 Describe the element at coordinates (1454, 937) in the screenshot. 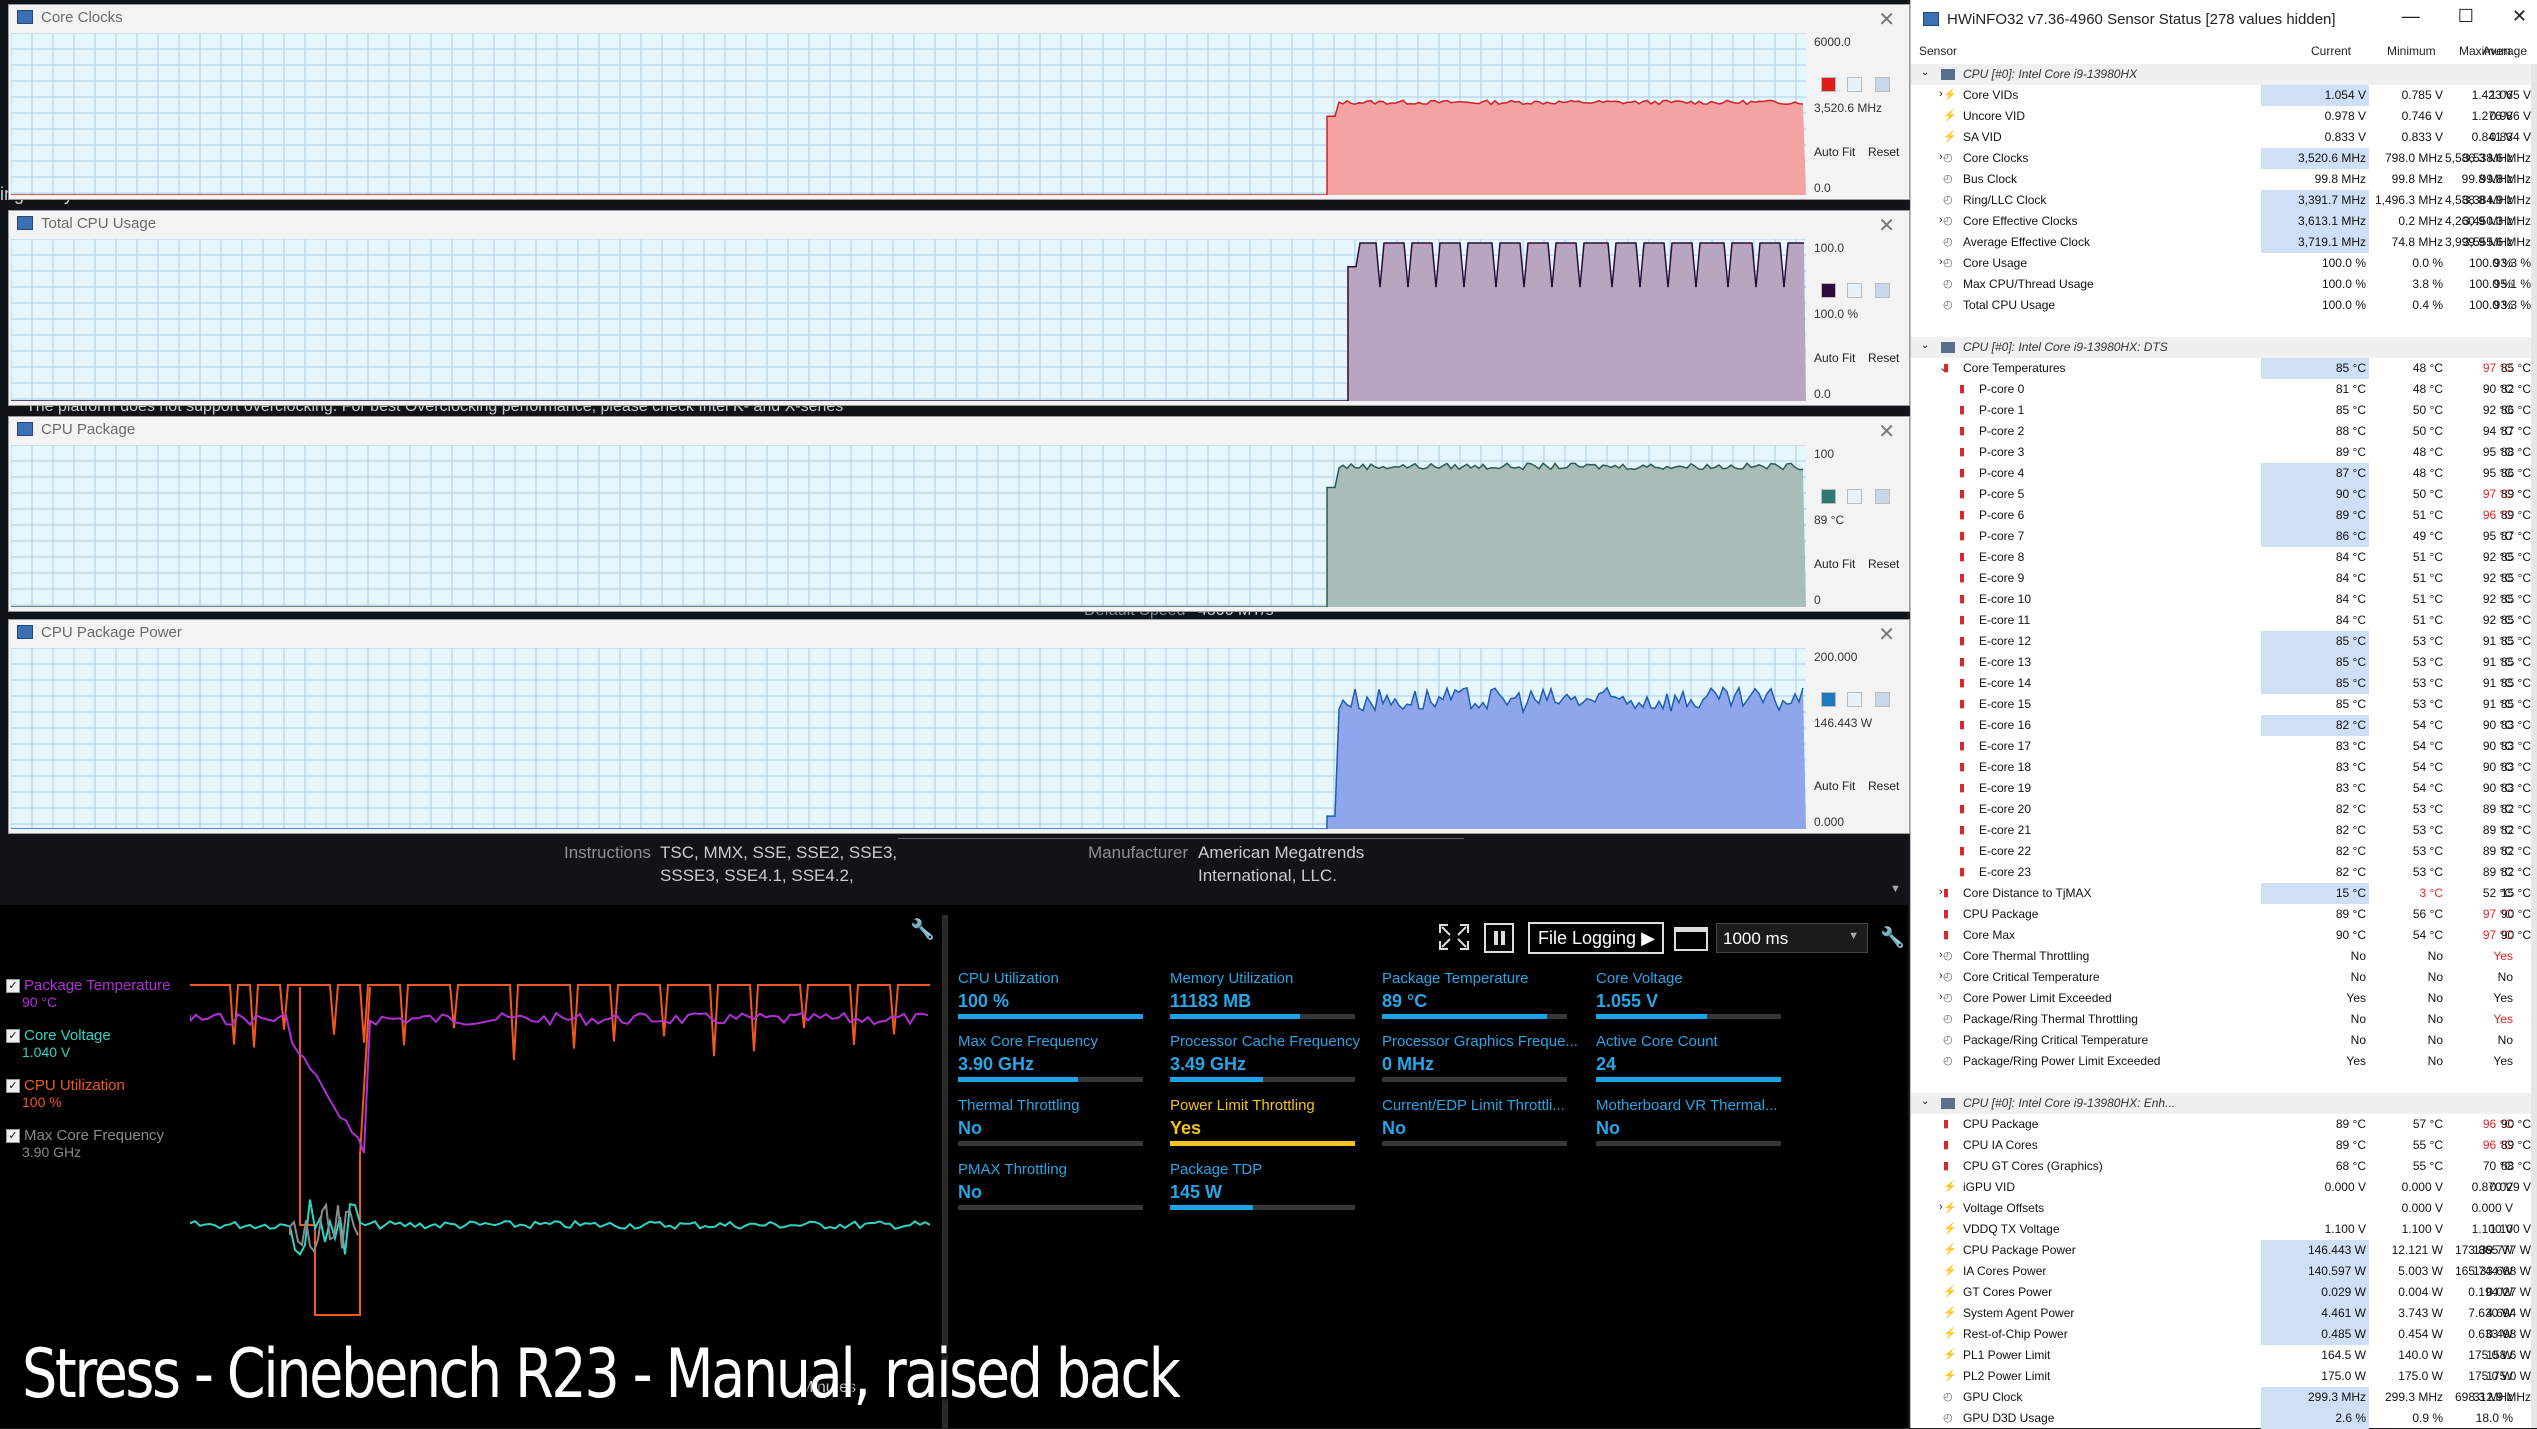

I see `fullscreen-icon` at that location.